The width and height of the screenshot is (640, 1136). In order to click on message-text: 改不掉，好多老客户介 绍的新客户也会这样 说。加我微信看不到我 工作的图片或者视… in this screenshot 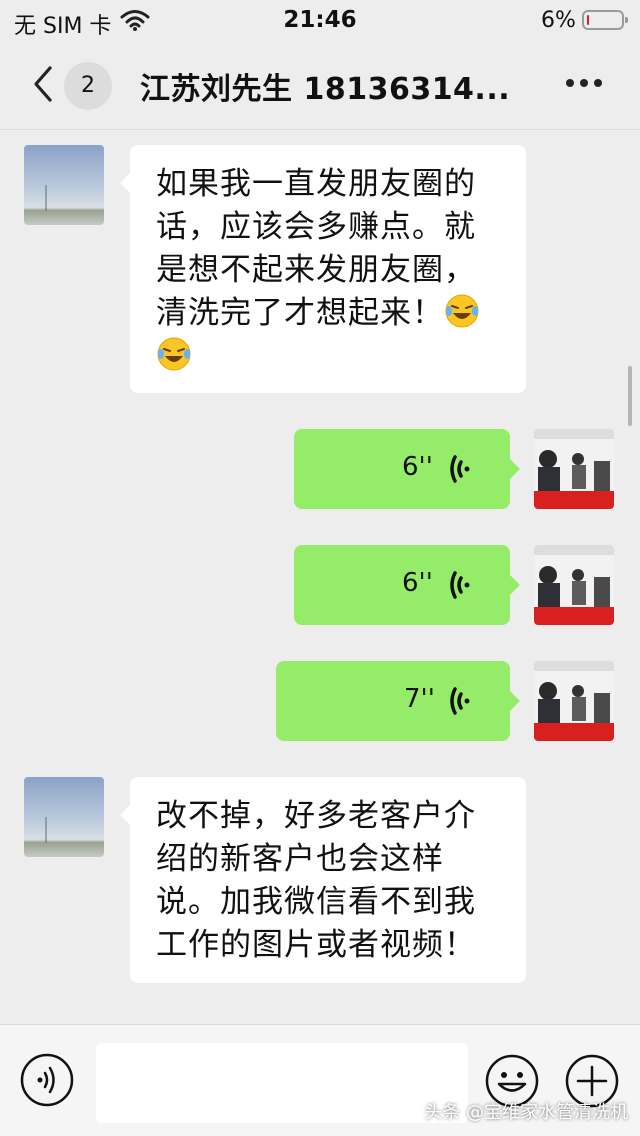, I will do `click(316, 880)`.